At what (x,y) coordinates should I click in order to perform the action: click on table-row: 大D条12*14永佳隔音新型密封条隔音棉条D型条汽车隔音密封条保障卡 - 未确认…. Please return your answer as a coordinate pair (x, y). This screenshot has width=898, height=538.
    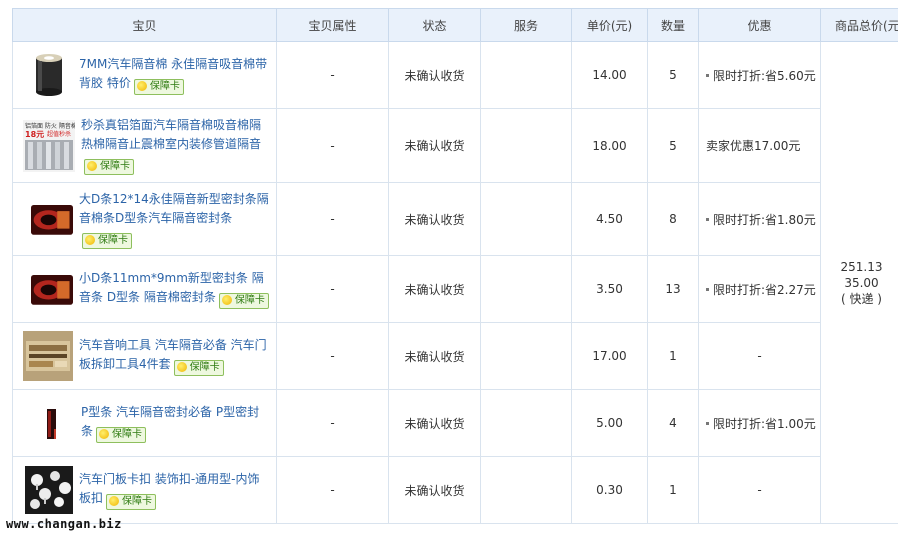
    Looking at the image, I should click on (455, 219).